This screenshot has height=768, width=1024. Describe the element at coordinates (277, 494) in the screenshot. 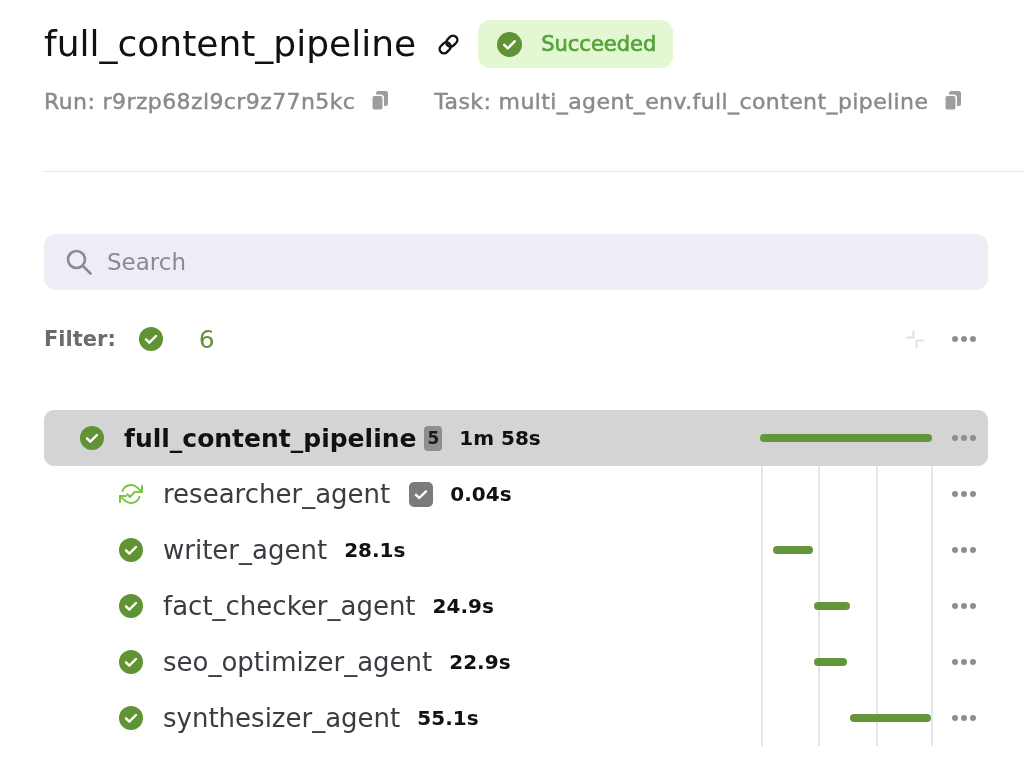

I see `node-name: researcher_agent` at that location.